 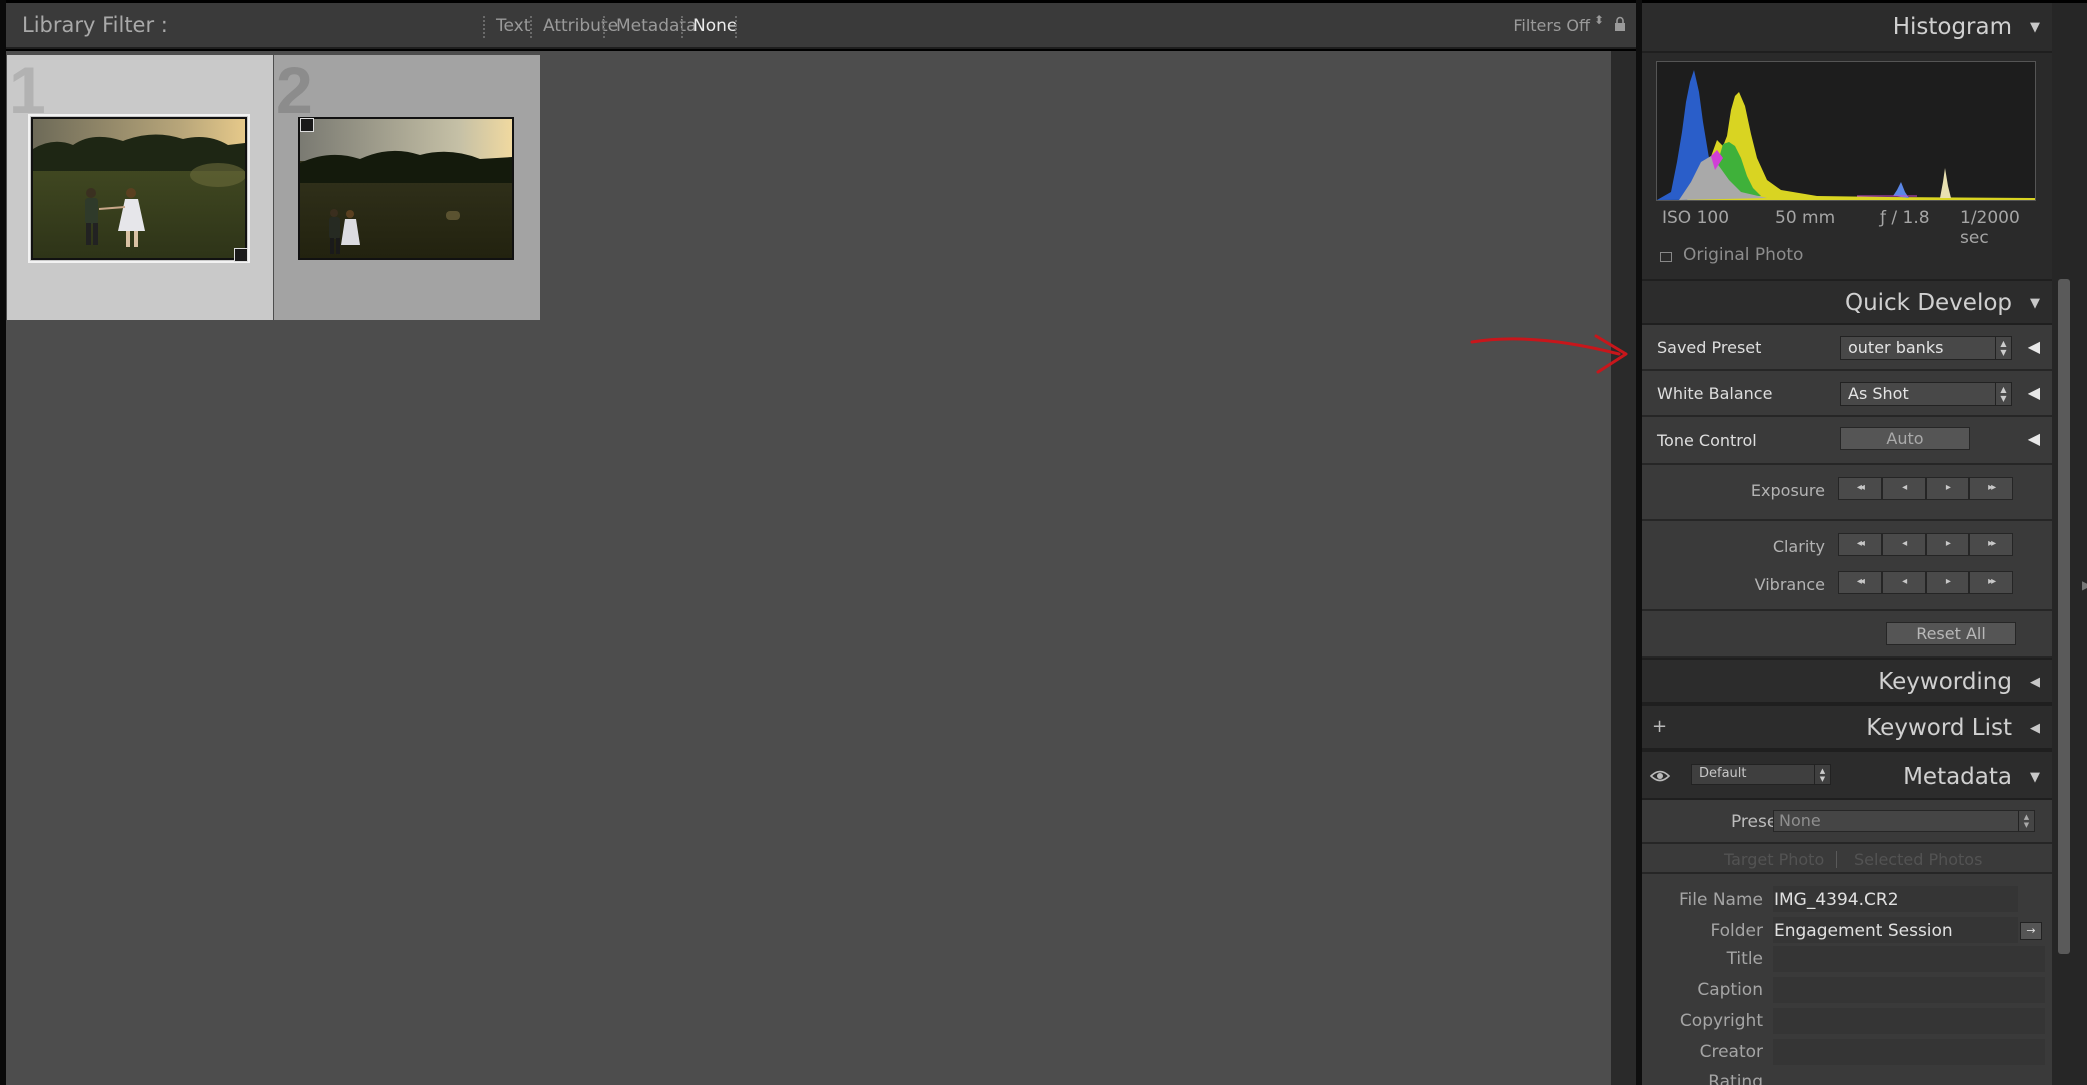 What do you see at coordinates (580, 26) in the screenshot?
I see `filter-tab-attribute: Attribute` at bounding box center [580, 26].